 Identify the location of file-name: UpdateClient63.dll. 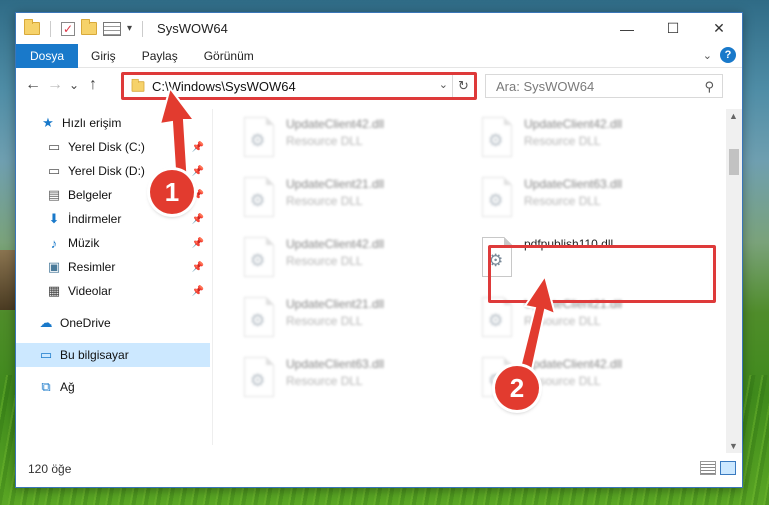
(335, 364).